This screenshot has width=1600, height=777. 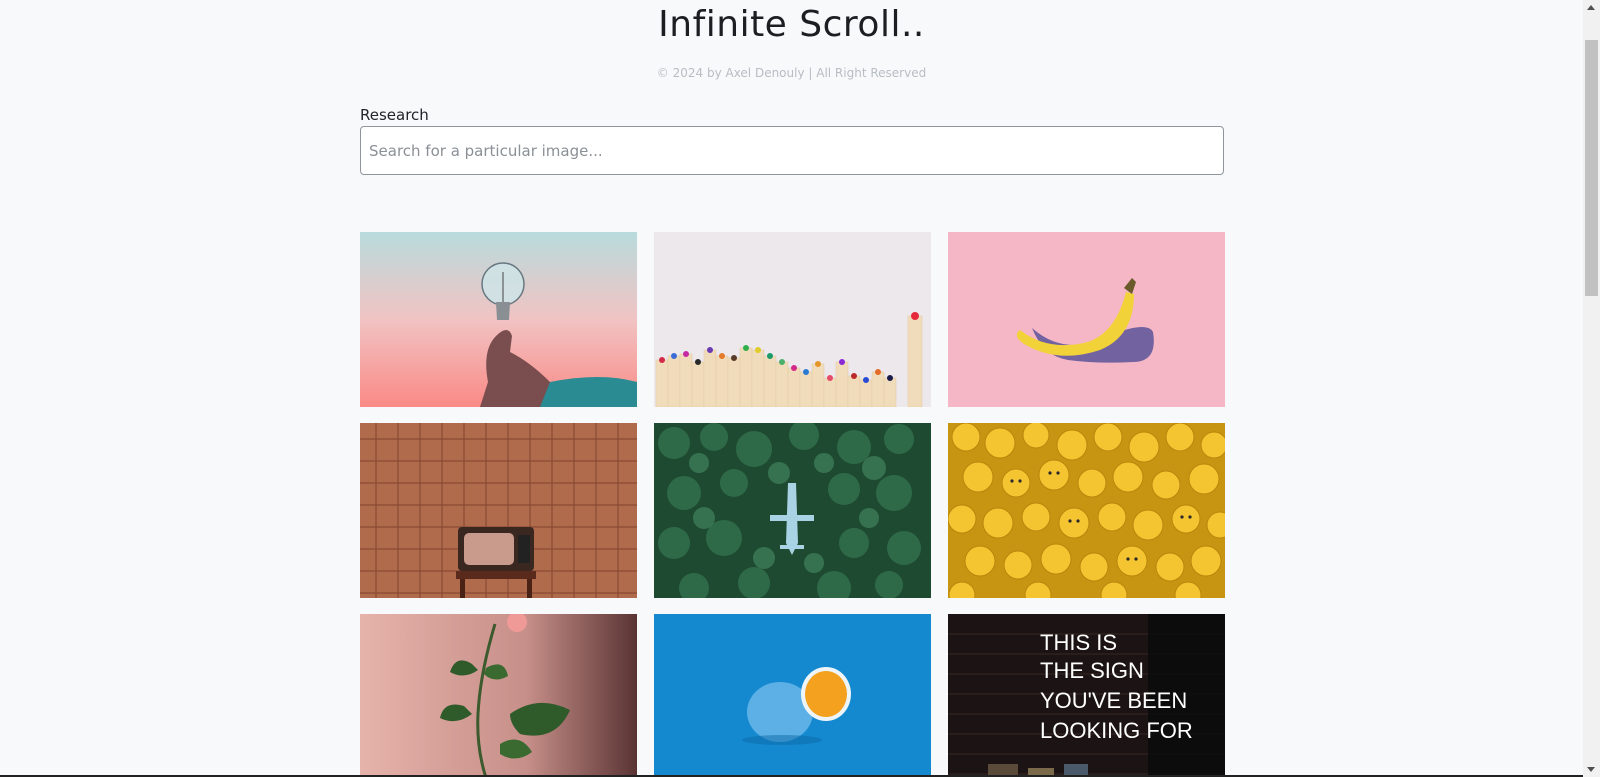 What do you see at coordinates (1591, 7) in the screenshot?
I see `scroll-up-arrow-icon` at bounding box center [1591, 7].